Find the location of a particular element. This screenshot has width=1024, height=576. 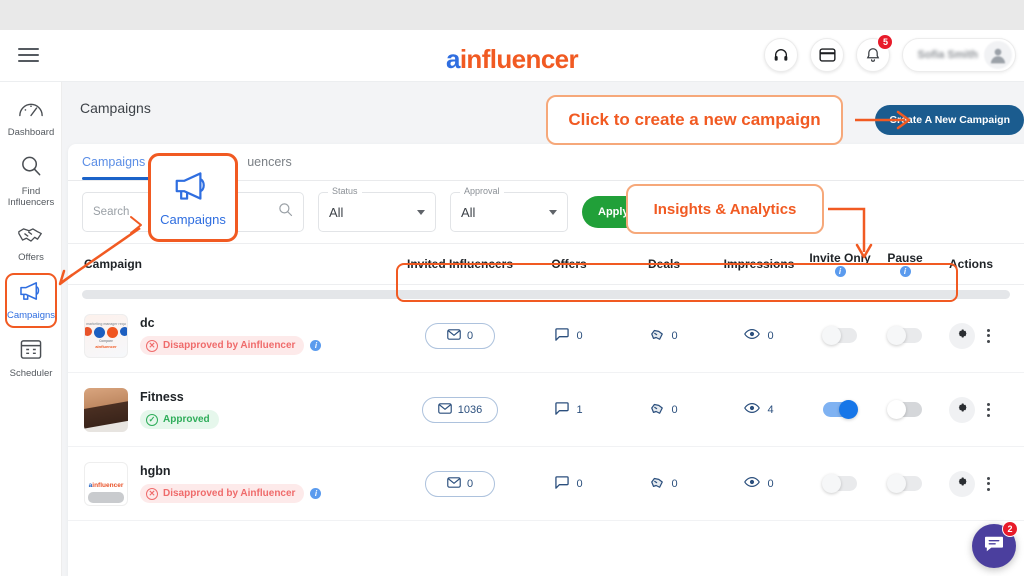

topbar-actions: 5 Sofia Smith is located at coordinates (890, 53).